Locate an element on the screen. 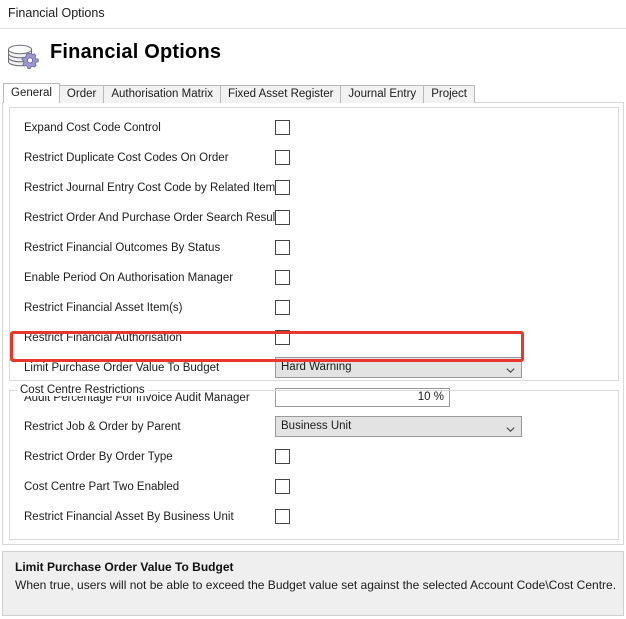 Image resolution: width=626 pixels, height=619 pixels. option-label-enable-period-on-authorisation-manager: Enable Period On Authorisation Manager is located at coordinates (129, 278).